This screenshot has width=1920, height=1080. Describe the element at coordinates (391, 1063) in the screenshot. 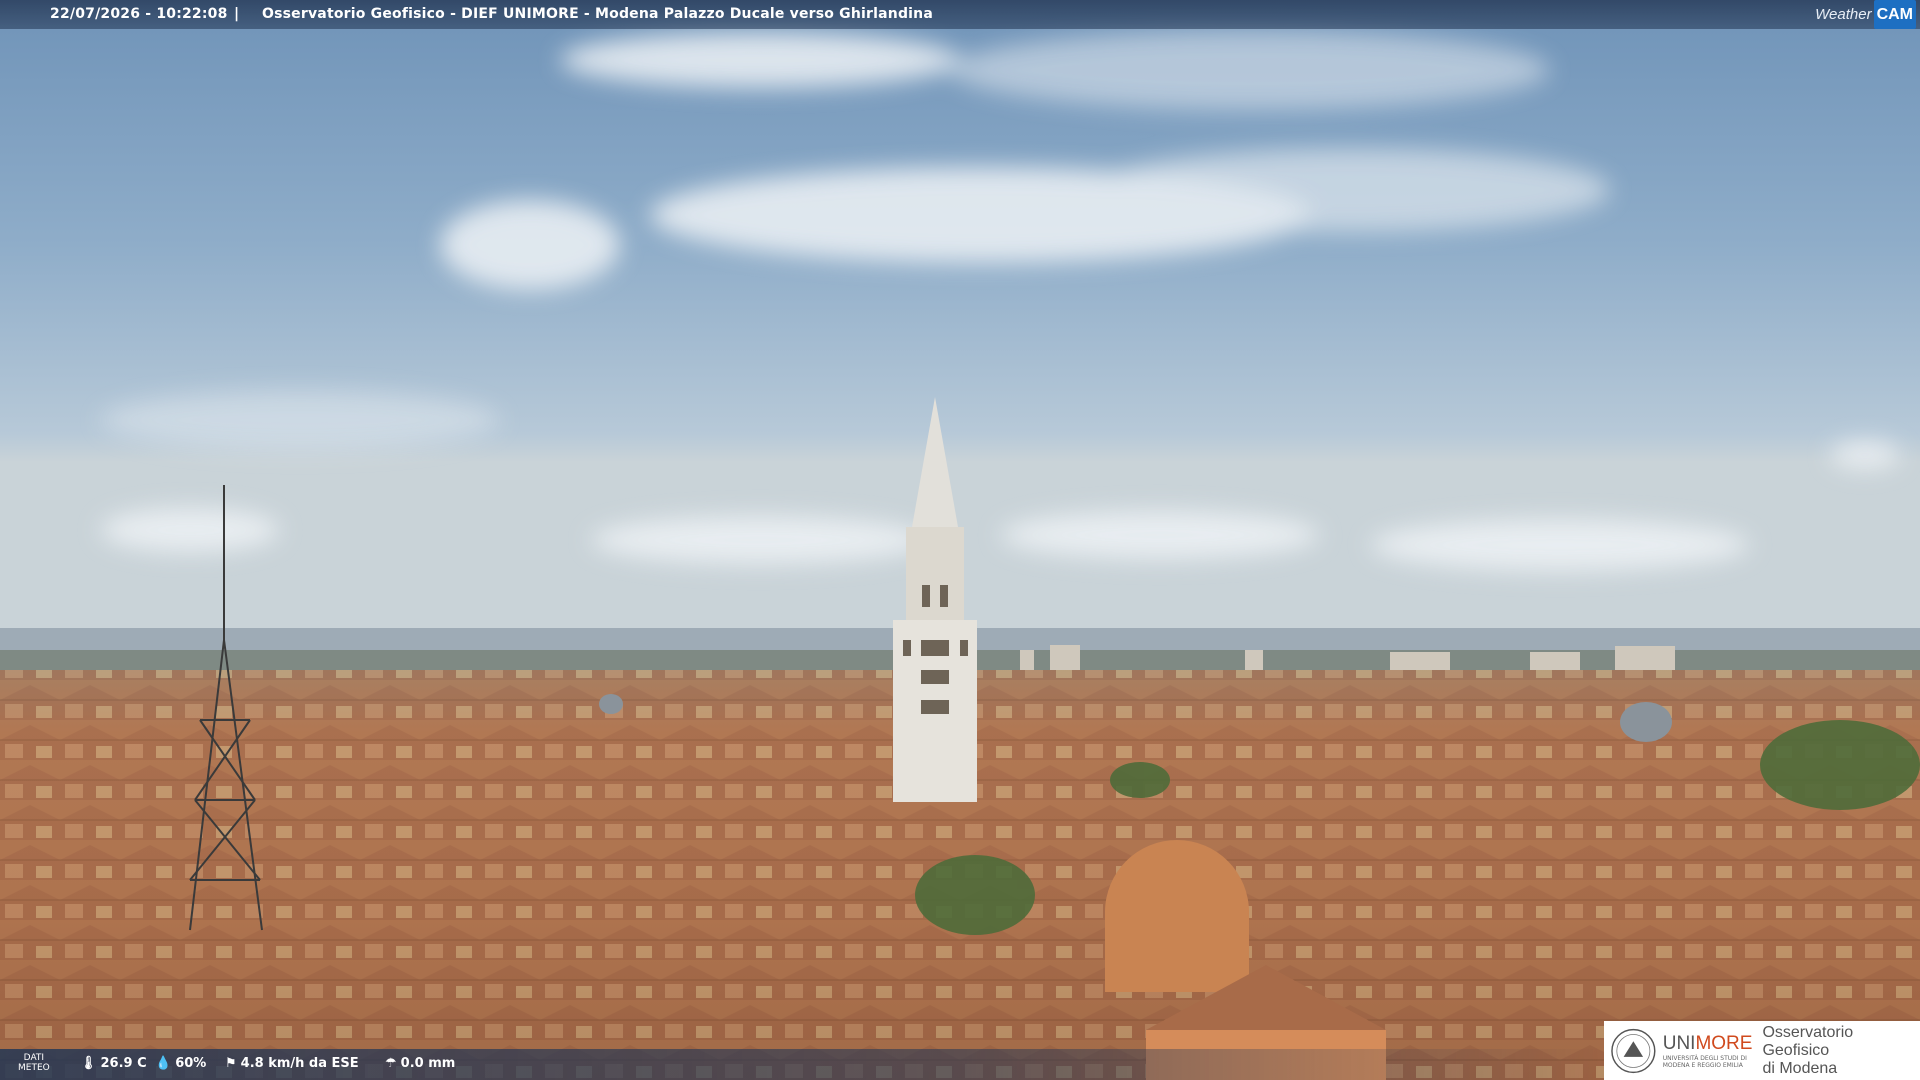

I see `rain-icon: ☂` at that location.